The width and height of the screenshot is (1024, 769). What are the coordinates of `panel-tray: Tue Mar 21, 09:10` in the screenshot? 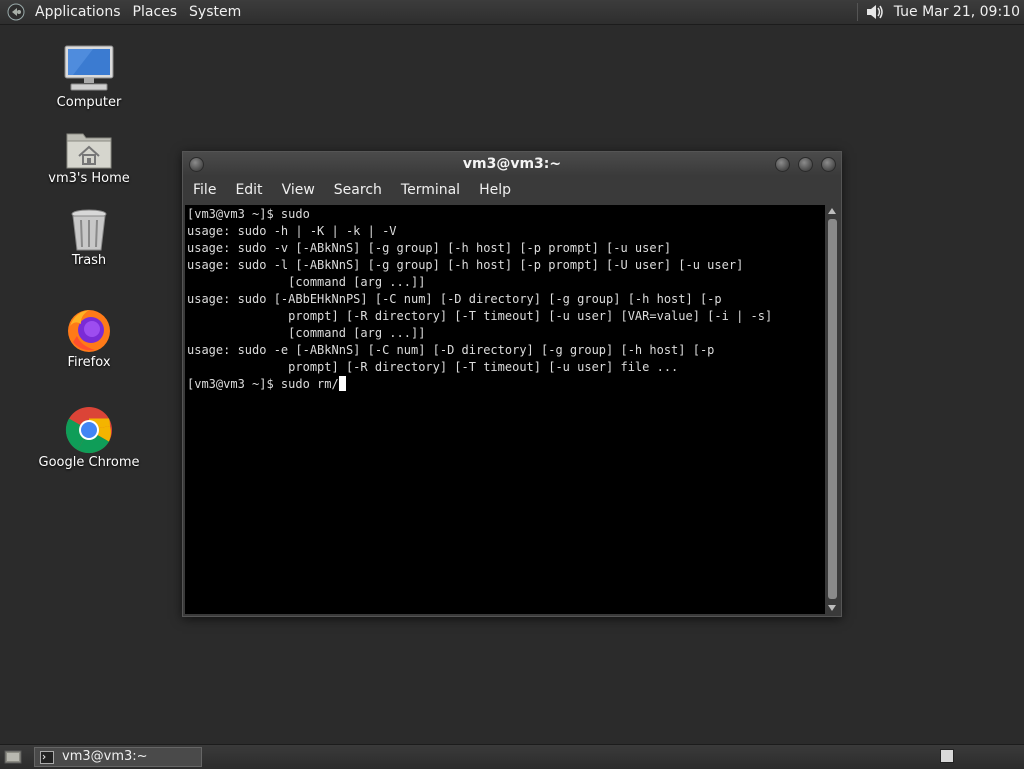 It's located at (940, 12).